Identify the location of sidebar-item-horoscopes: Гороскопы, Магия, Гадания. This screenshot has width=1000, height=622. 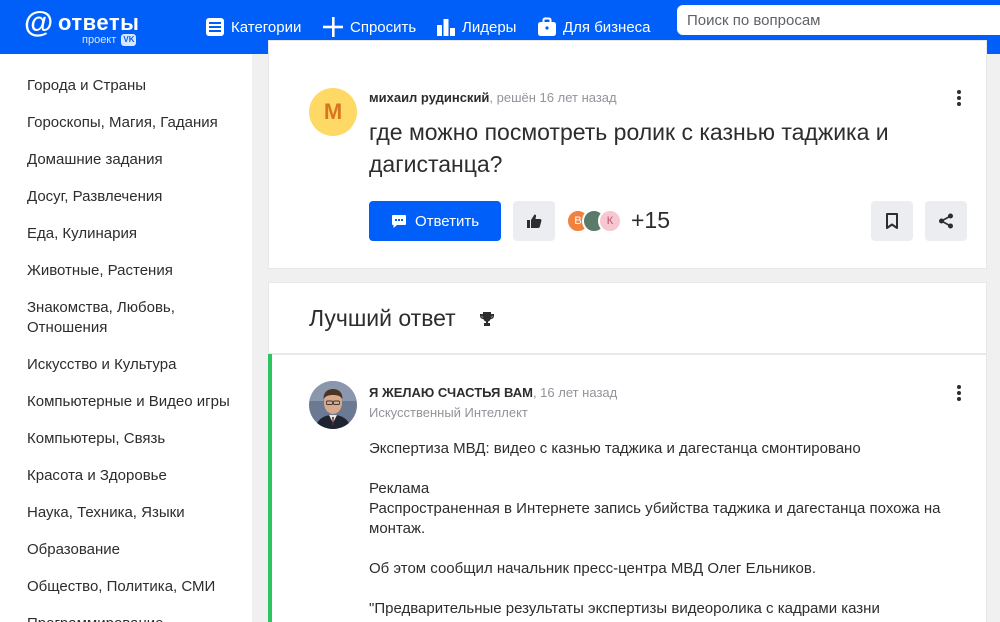
(137, 123).